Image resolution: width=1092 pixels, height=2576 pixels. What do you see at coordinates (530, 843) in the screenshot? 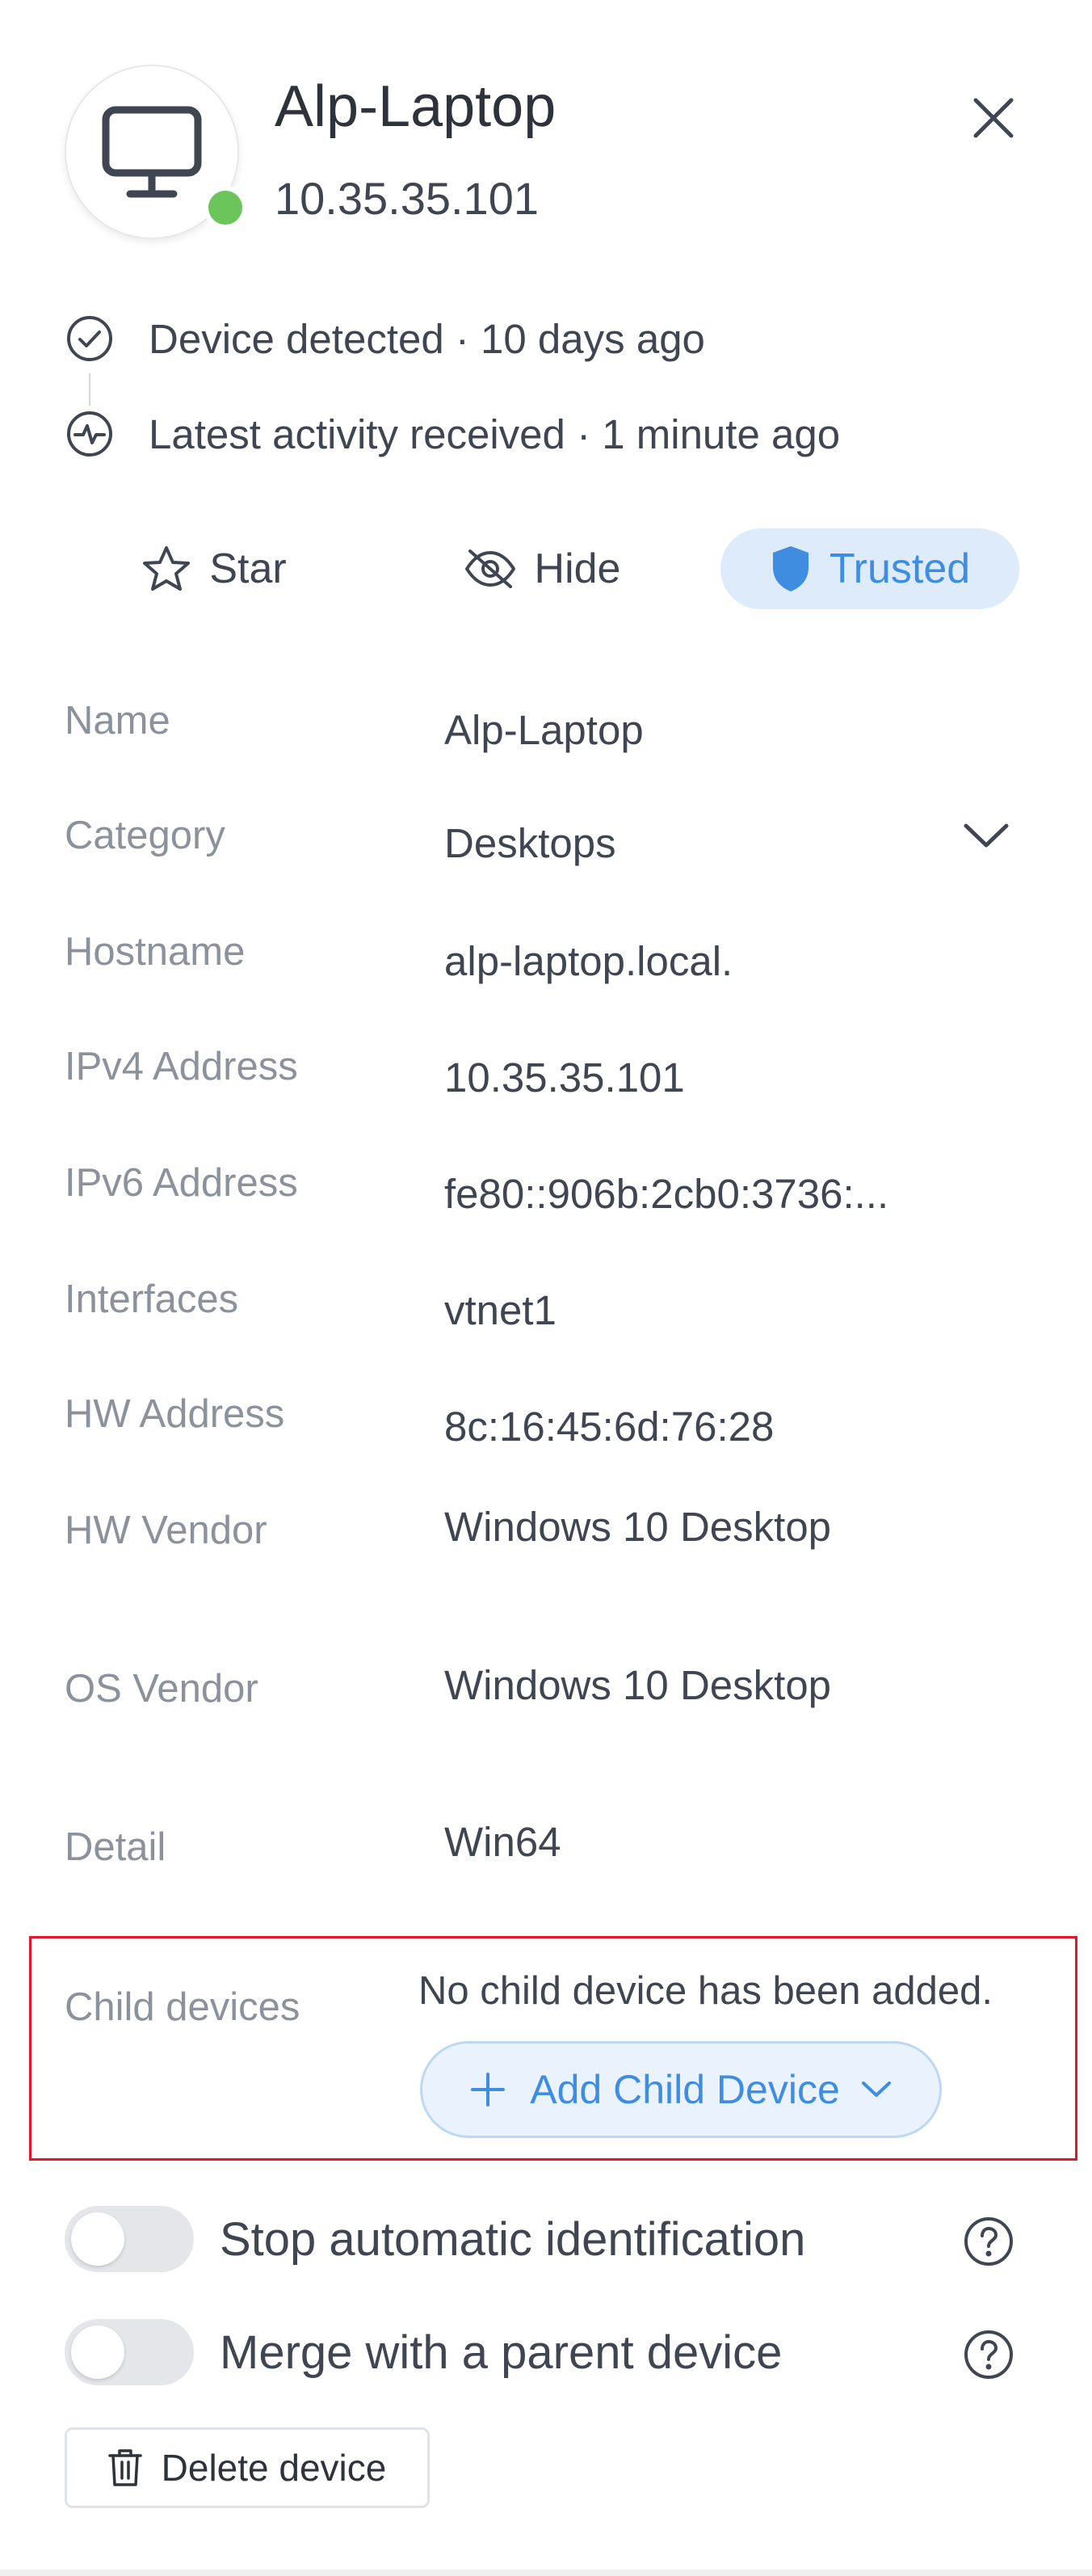
I see `category-select: Desktops` at bounding box center [530, 843].